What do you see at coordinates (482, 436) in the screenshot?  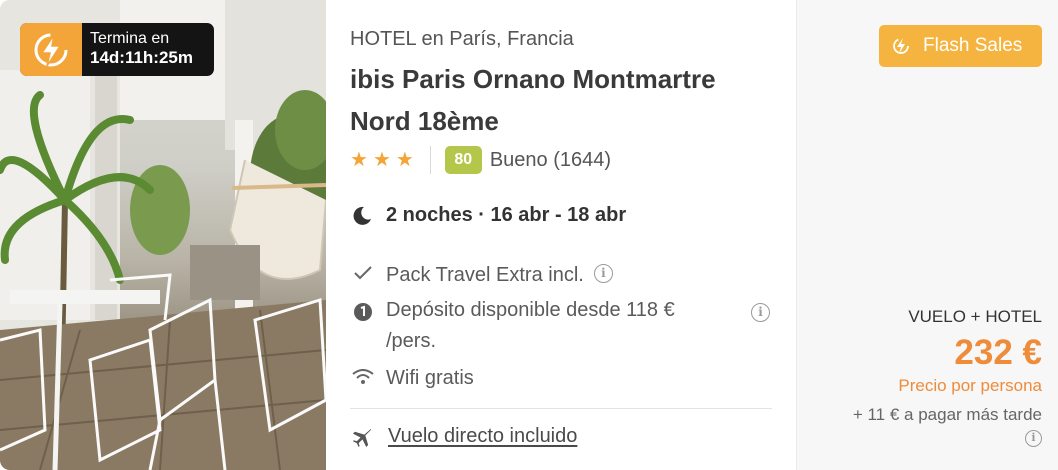 I see `direct-flight-link: Vuelo directo incluido` at bounding box center [482, 436].